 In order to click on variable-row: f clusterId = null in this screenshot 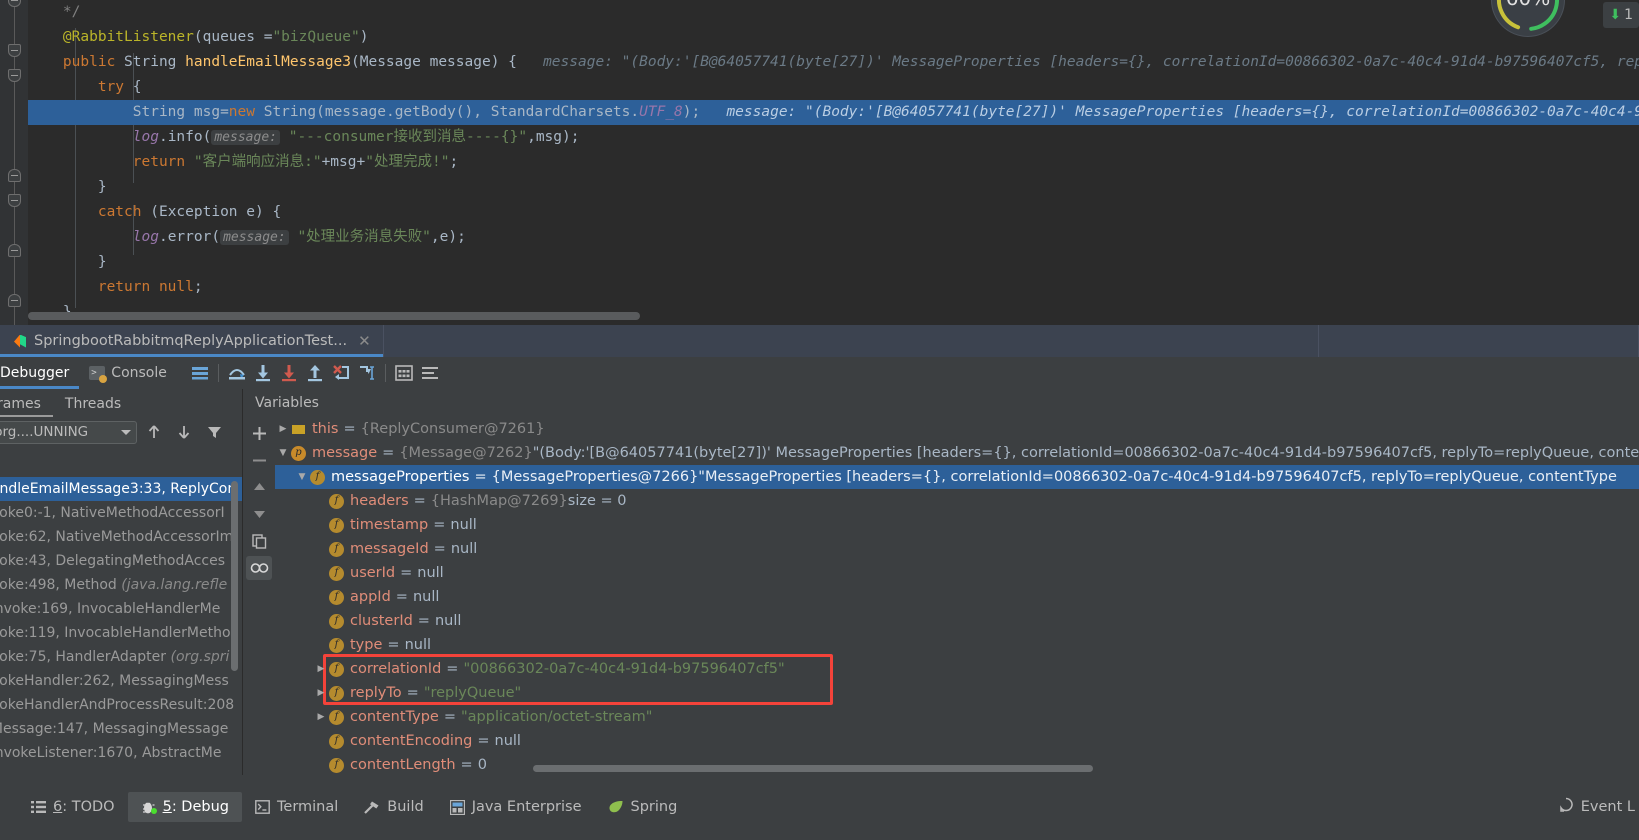, I will do `click(957, 621)`.